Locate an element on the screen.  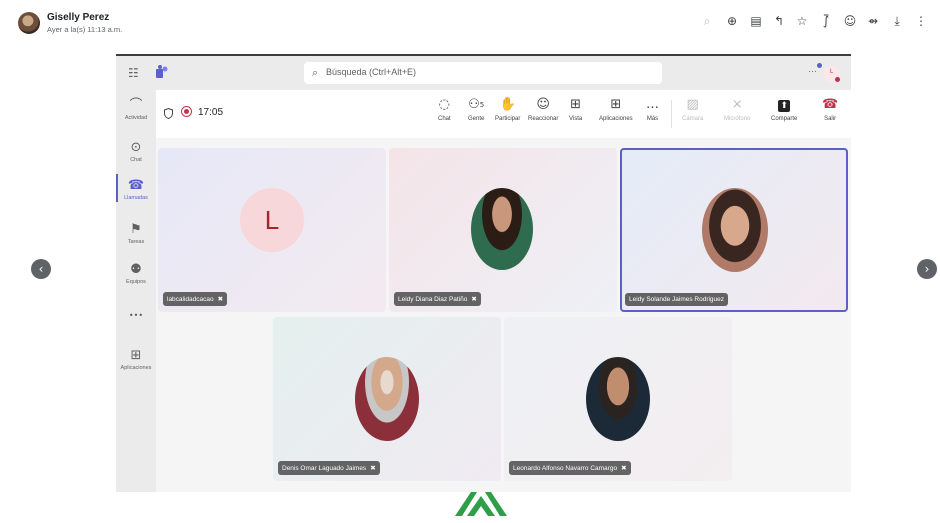
sidebar-item-apps: ⊞ Aplicaciones is located at coordinates (136, 359).